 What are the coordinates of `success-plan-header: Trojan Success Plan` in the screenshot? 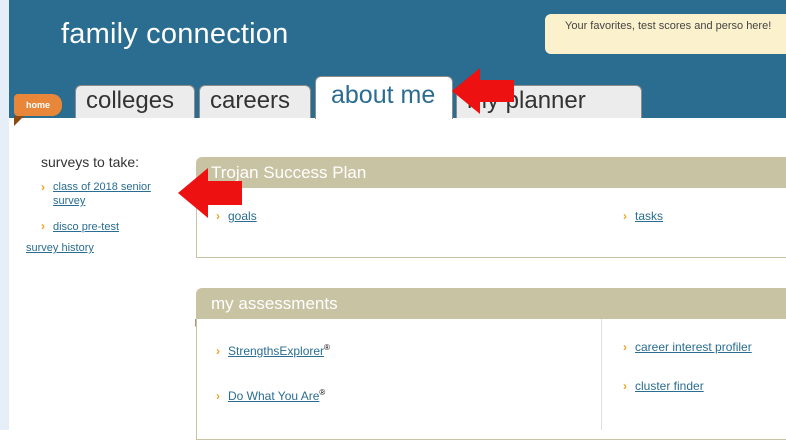 It's located at (490, 176).